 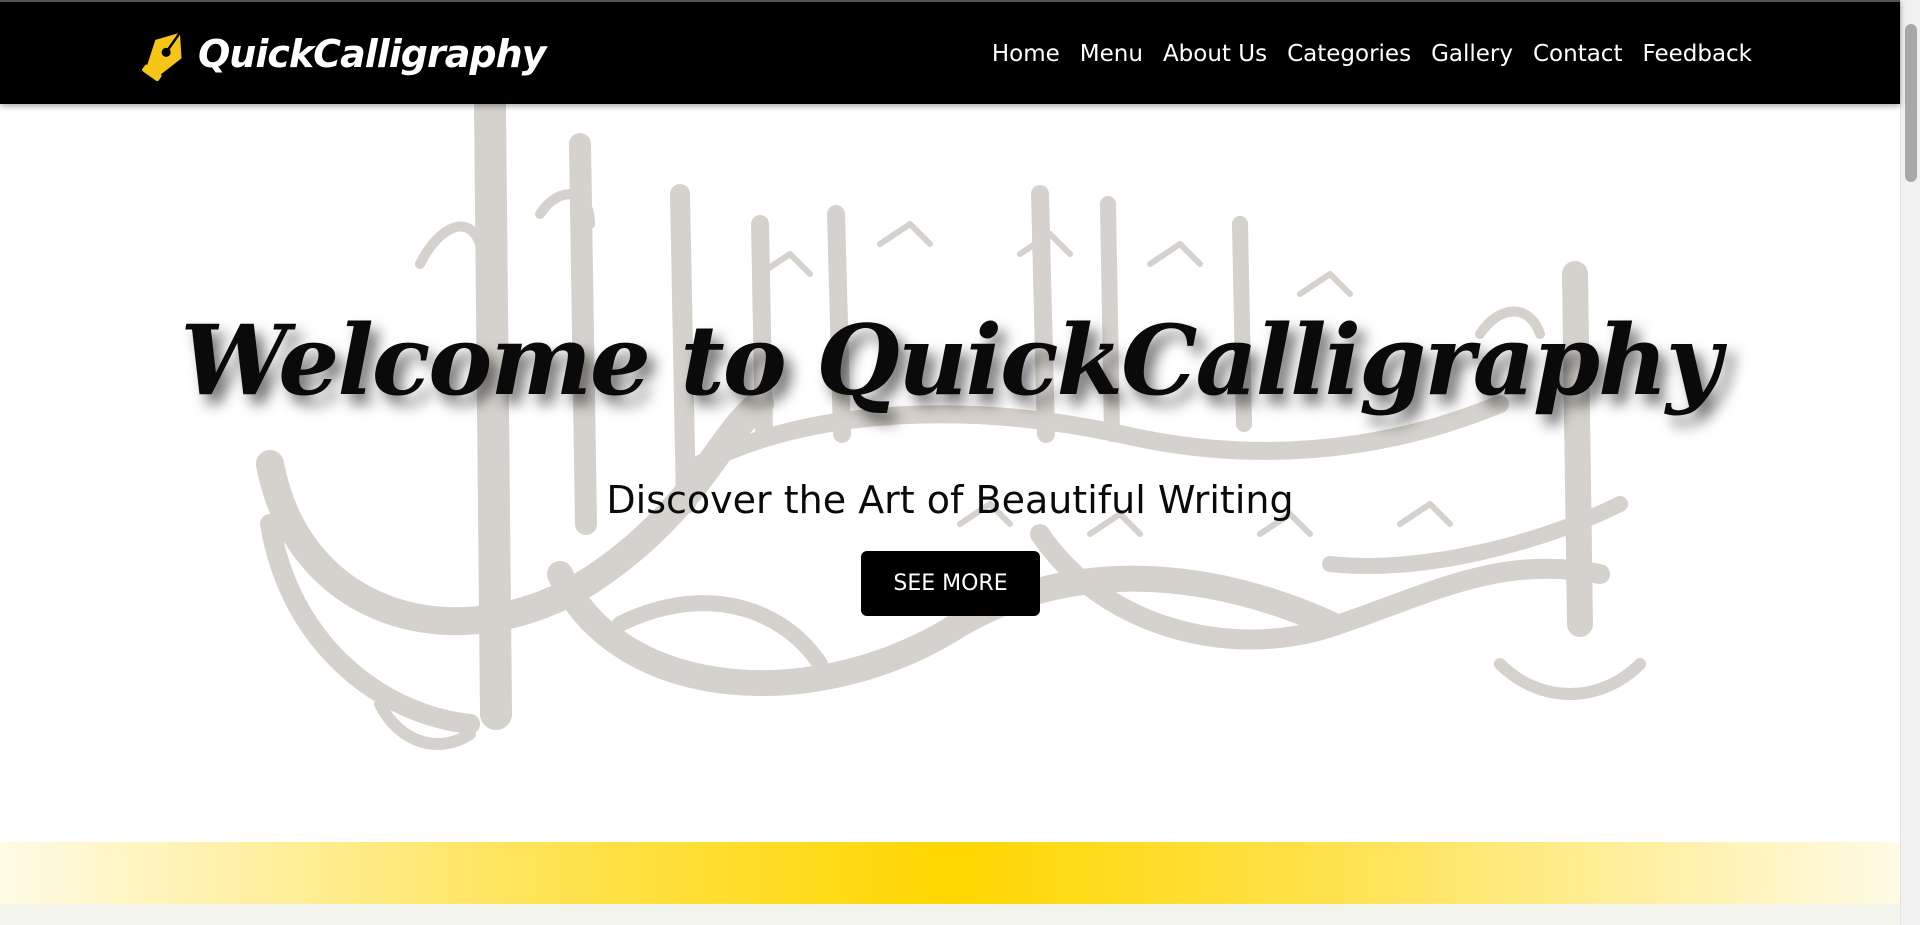 What do you see at coordinates (1911, 103) in the screenshot?
I see `scrollbar-thumb` at bounding box center [1911, 103].